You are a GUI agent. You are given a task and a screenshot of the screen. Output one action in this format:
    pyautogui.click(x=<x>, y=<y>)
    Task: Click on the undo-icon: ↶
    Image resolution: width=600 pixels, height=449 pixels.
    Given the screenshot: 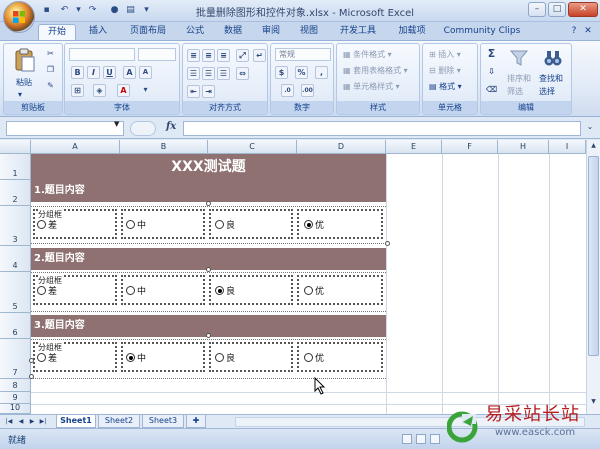 What is the action you would take?
    pyautogui.click(x=64, y=10)
    